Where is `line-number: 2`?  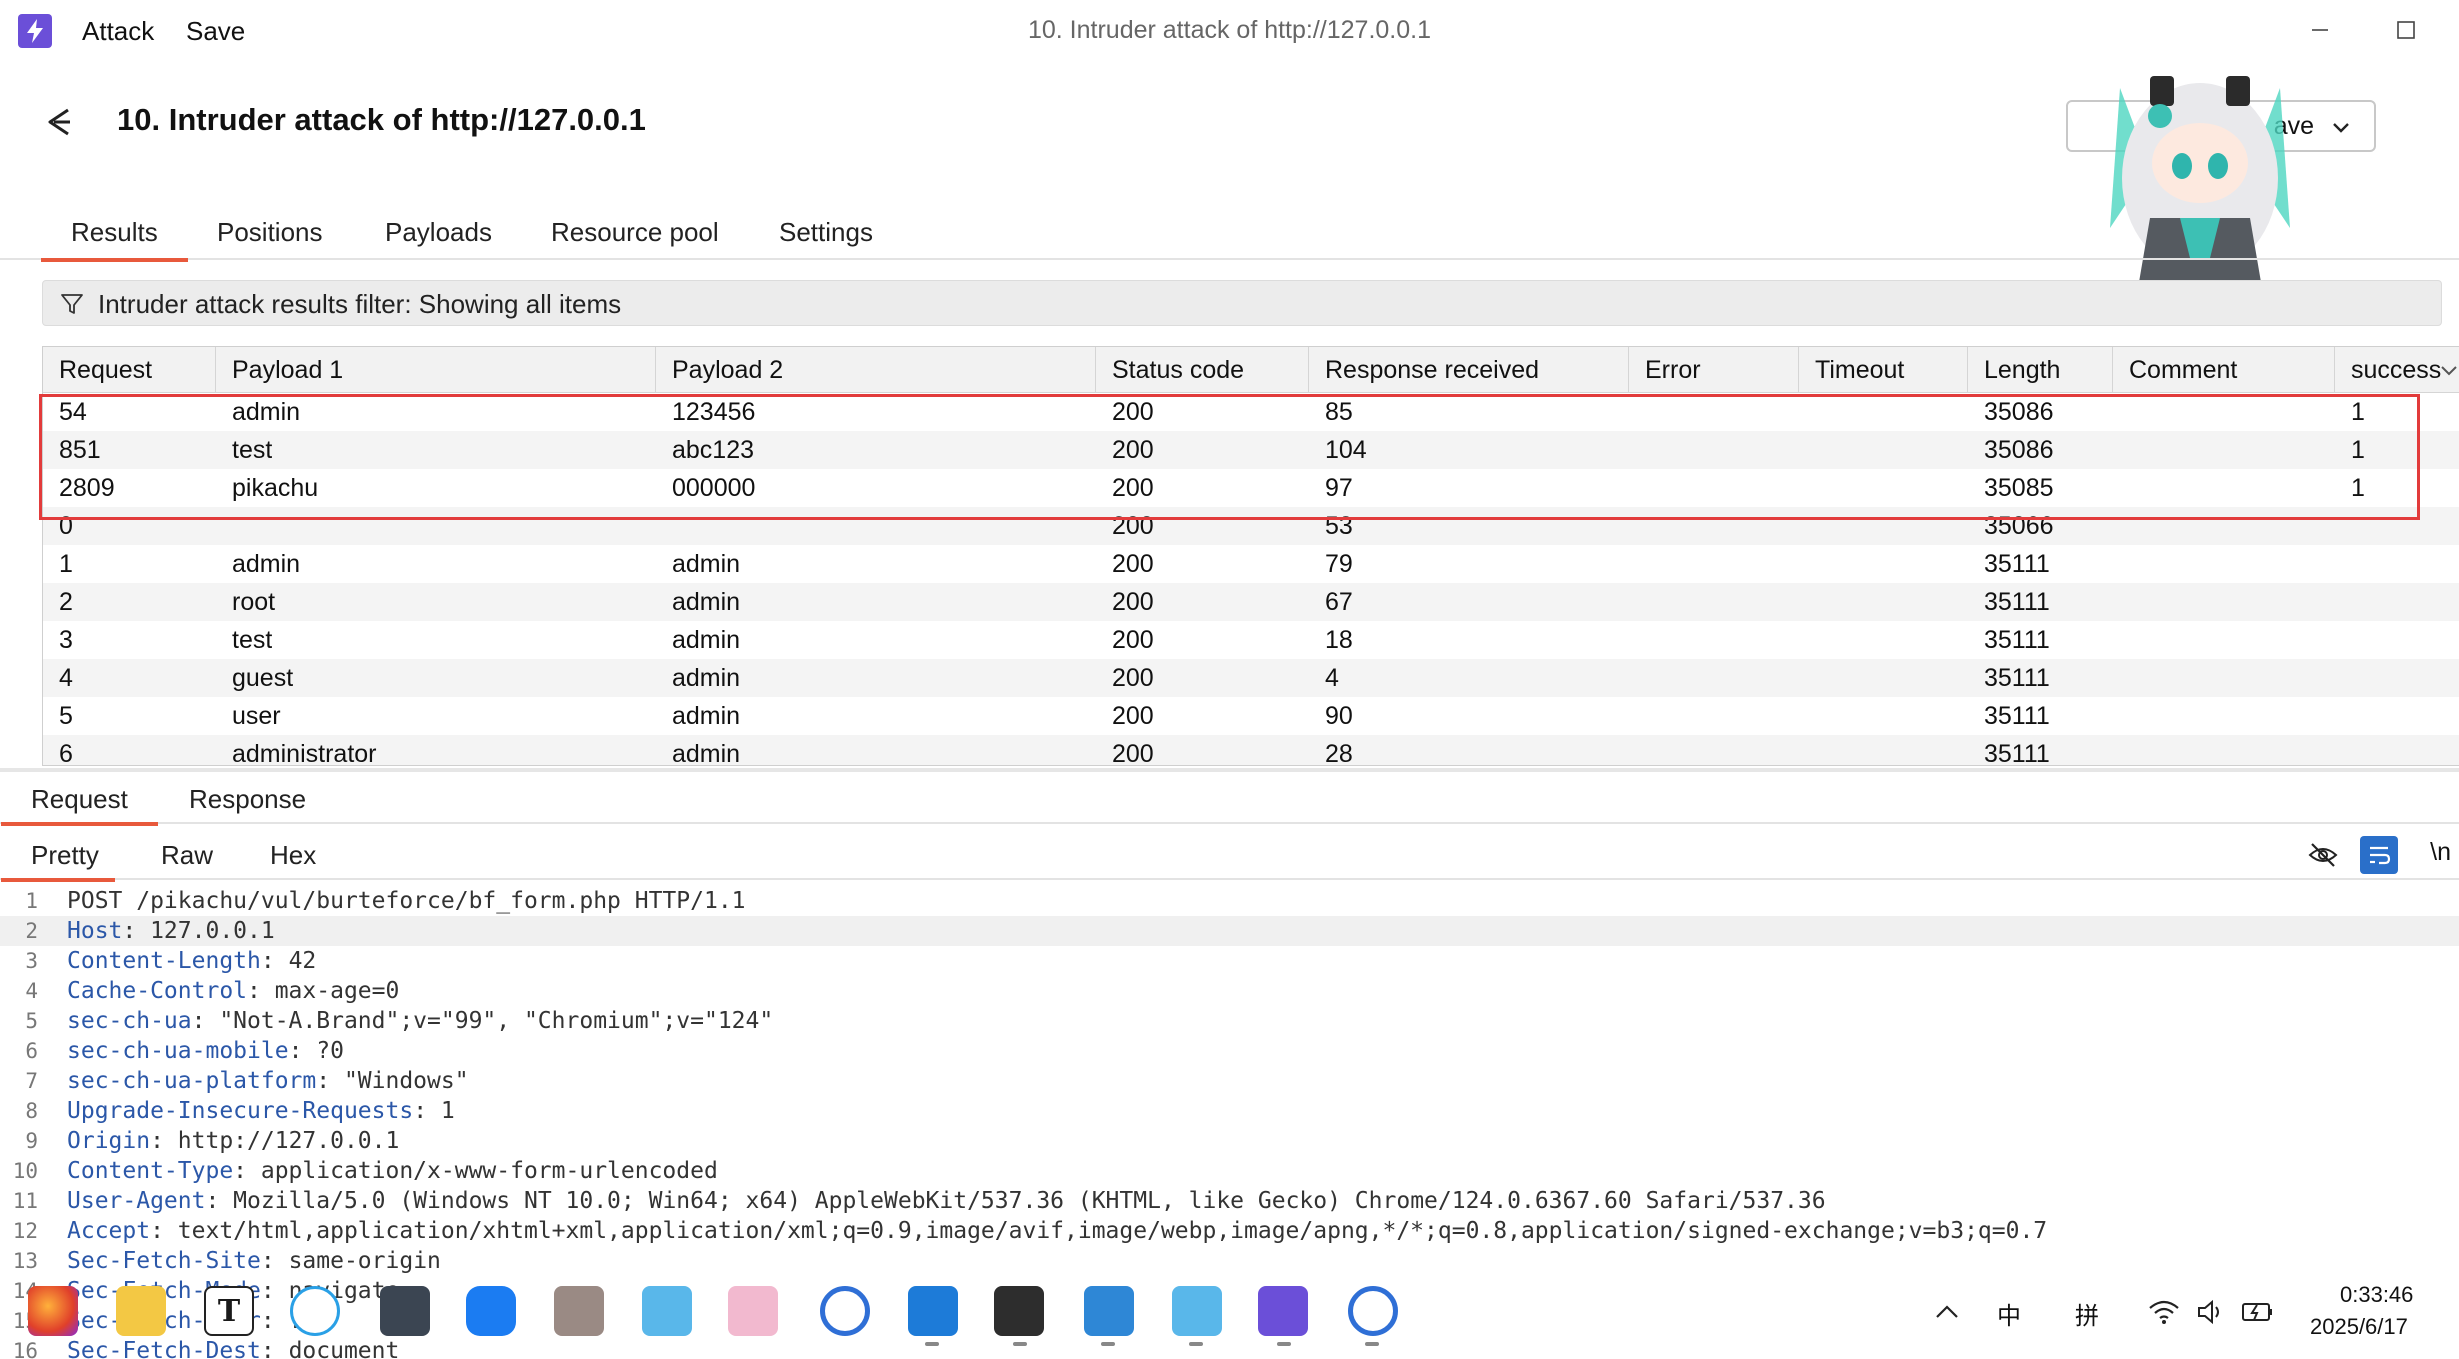 line-number: 2 is located at coordinates (31, 931).